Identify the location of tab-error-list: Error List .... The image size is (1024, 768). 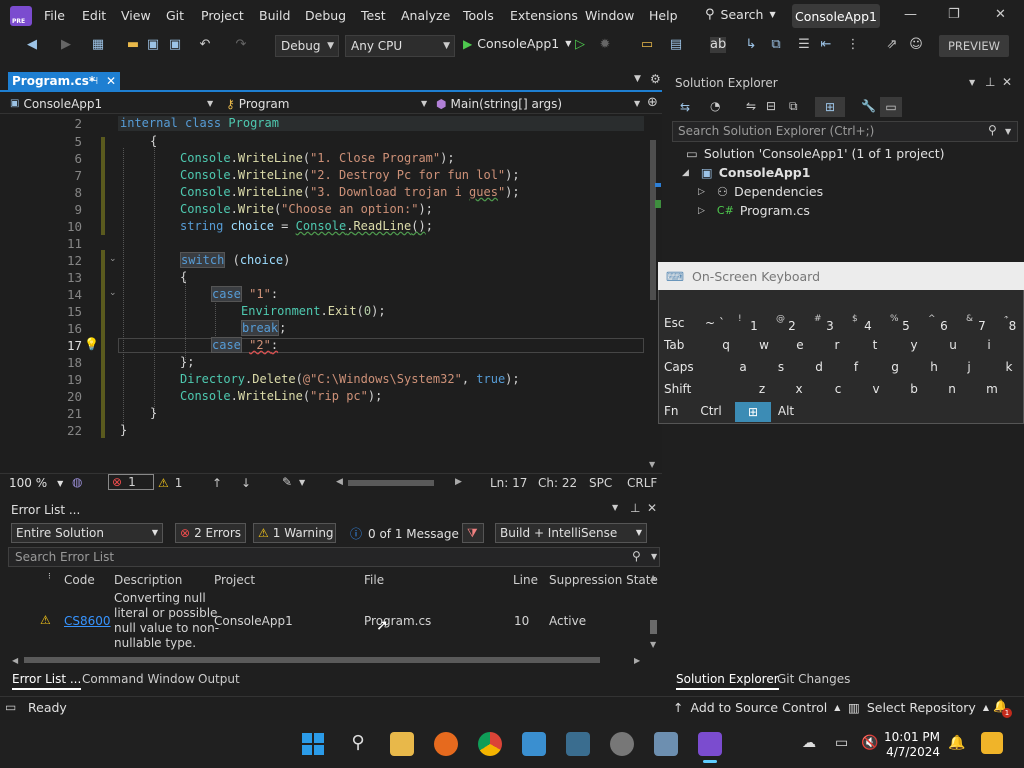
(47, 681).